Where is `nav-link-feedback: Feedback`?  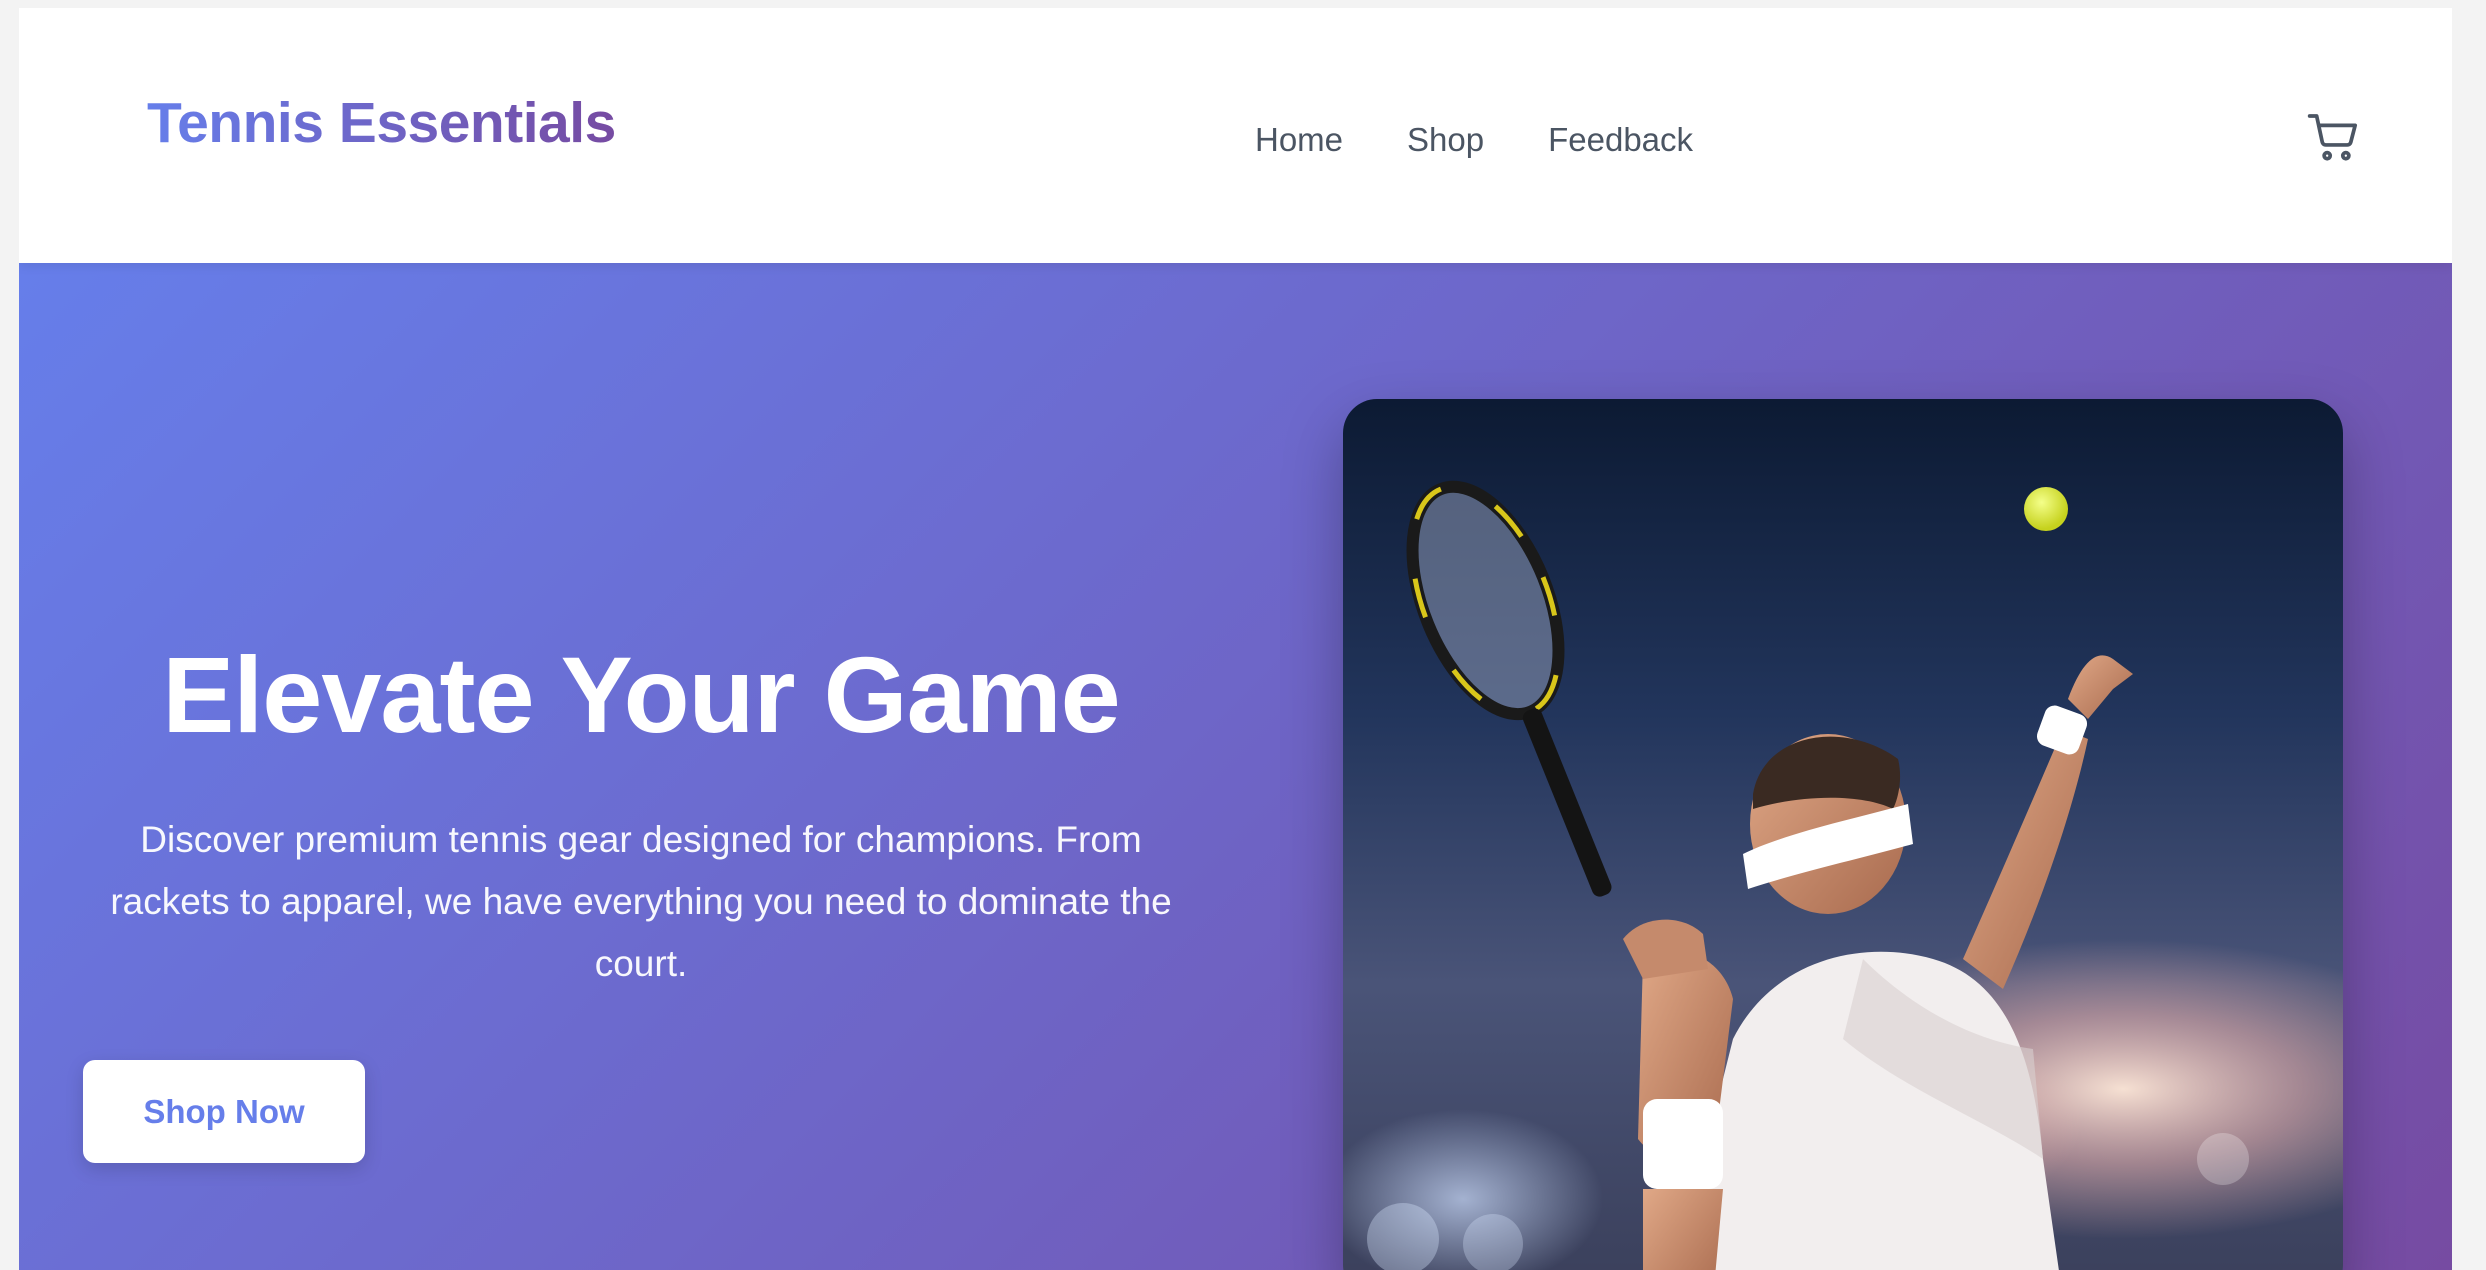
nav-link-feedback: Feedback is located at coordinates (1620, 140).